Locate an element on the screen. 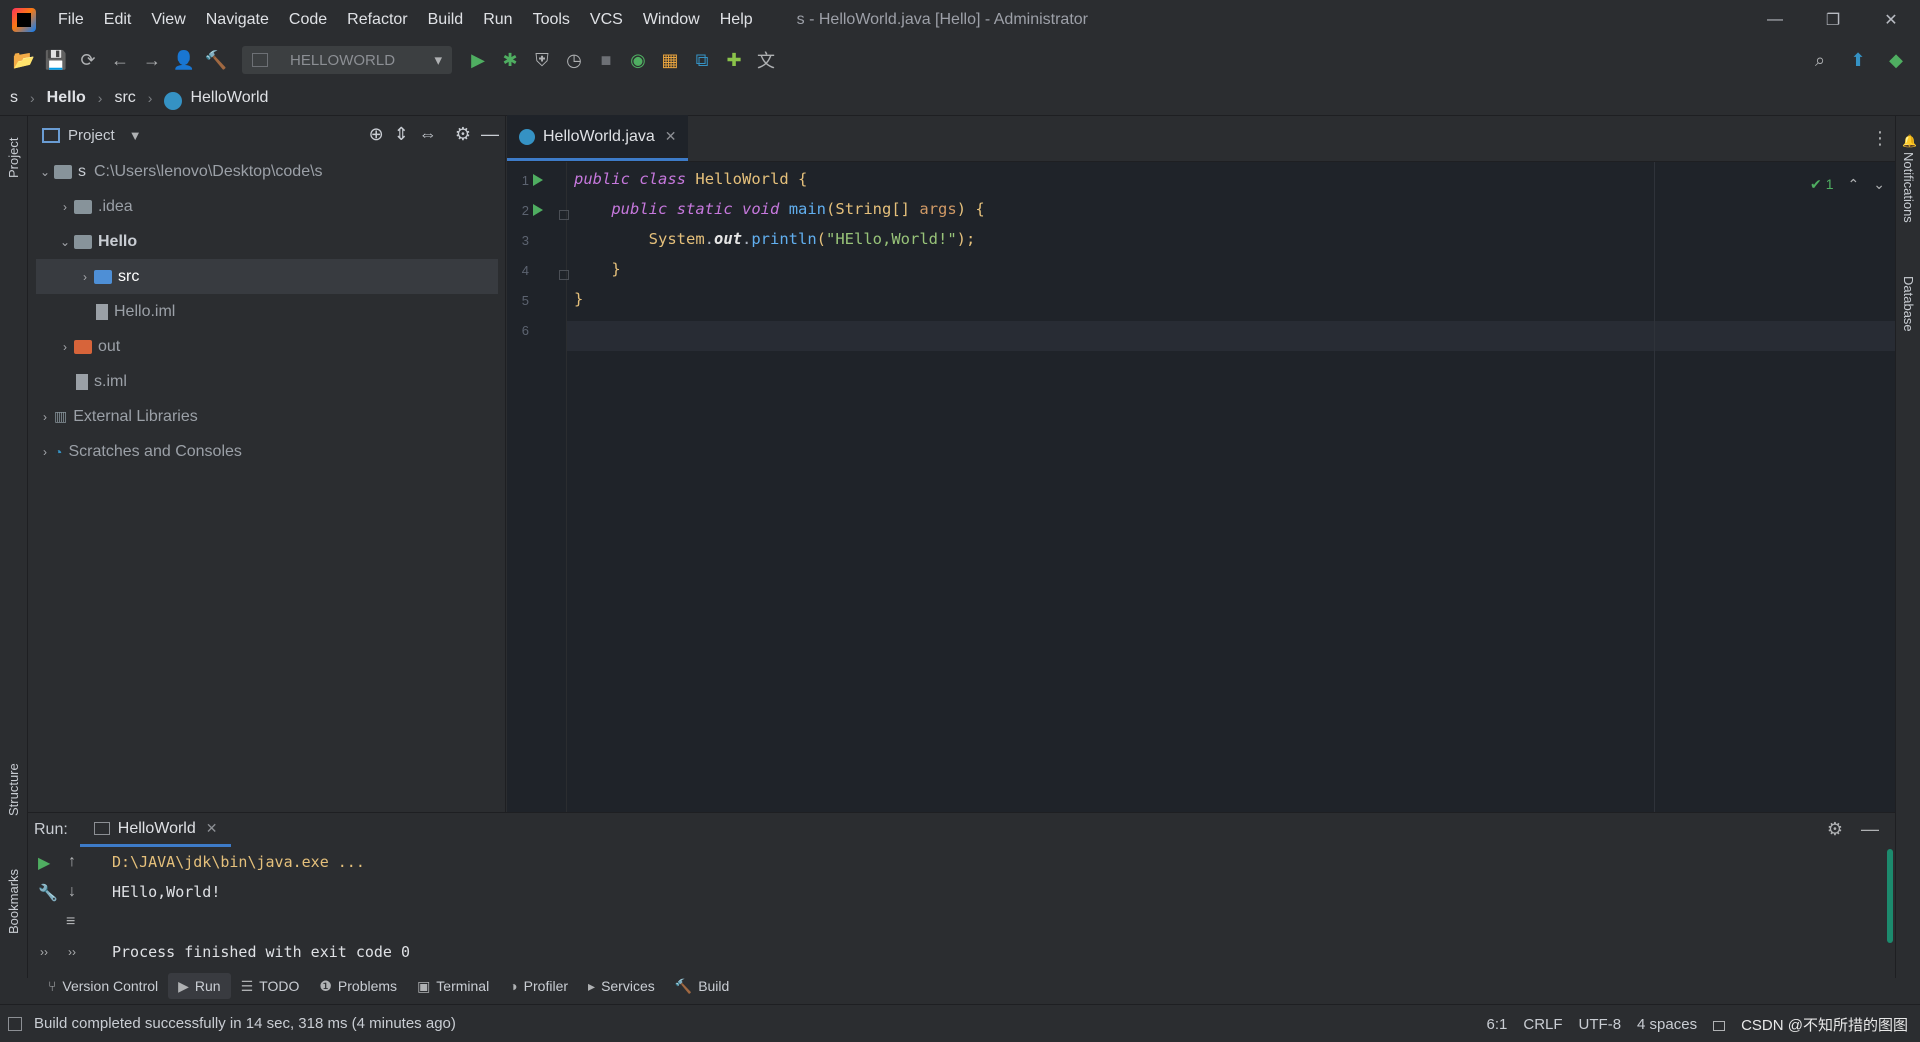 The height and width of the screenshot is (1042, 1920). chevron-up-icon: ⌃ is located at coordinates (1854, 184).